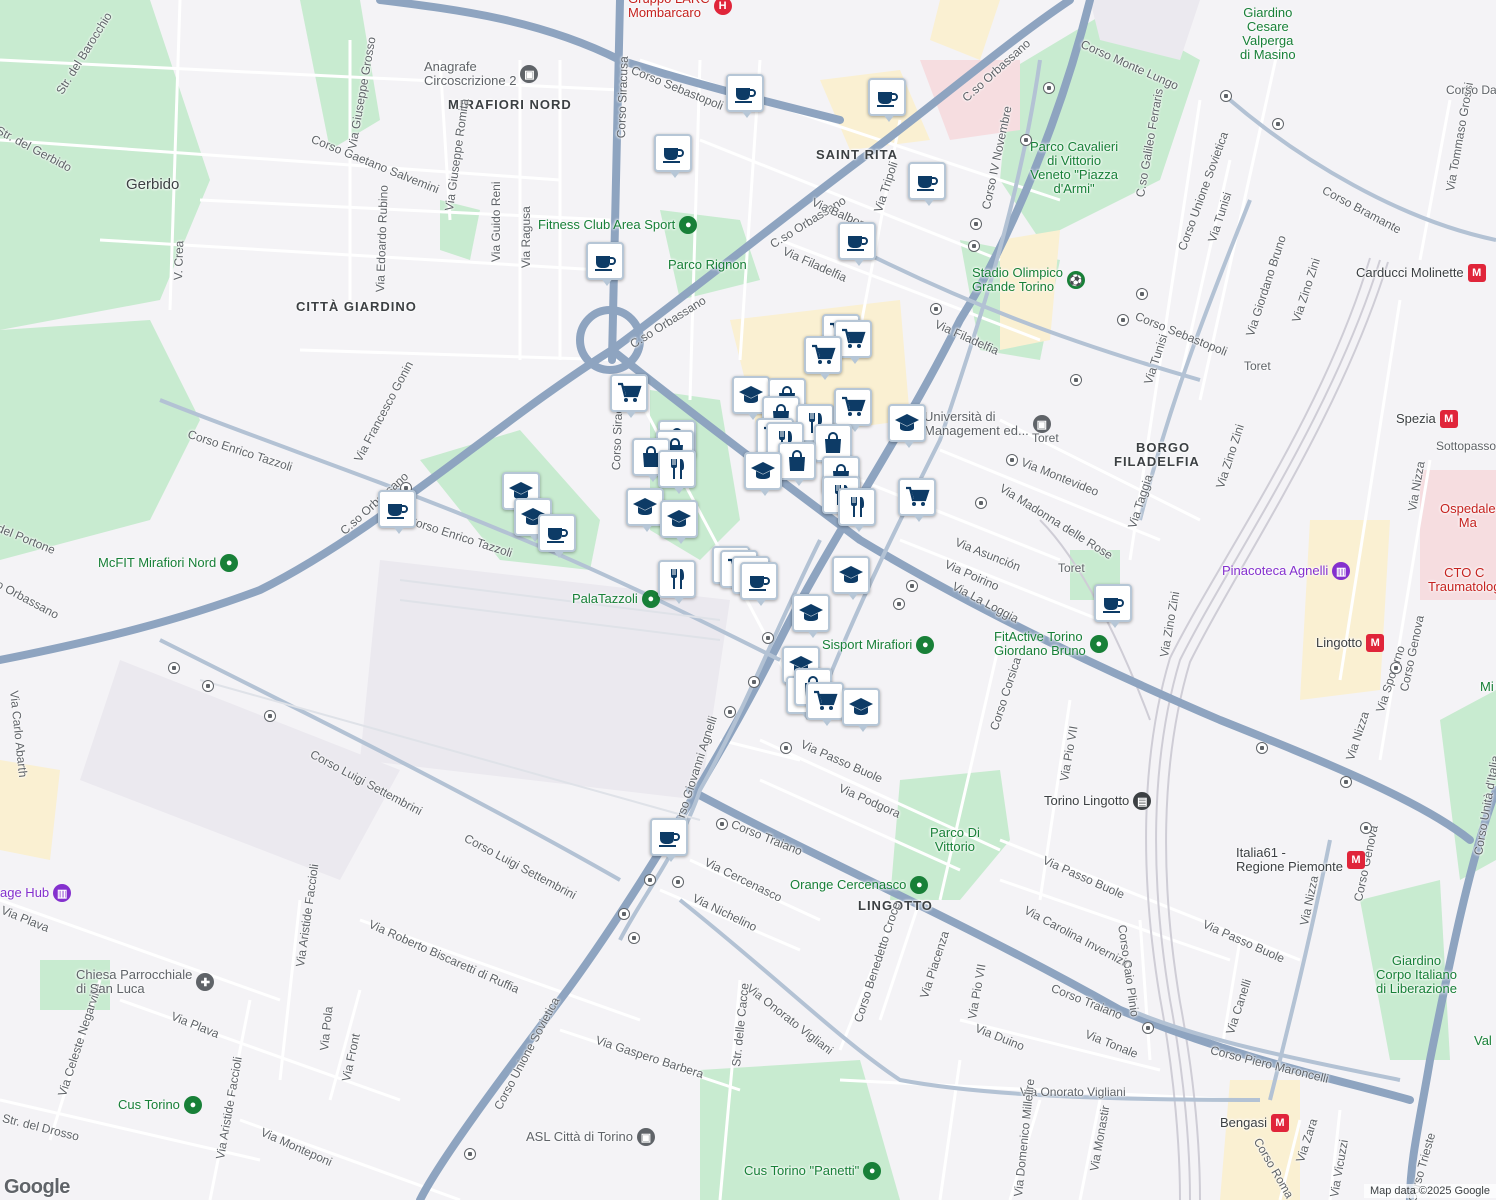 Image resolution: width=1496 pixels, height=1200 pixels. Describe the element at coordinates (1029, 280) in the screenshot. I see `poi-stadio-olimpico-grande-torino: Stadio Olimpico Grande Torino ⚽` at that location.